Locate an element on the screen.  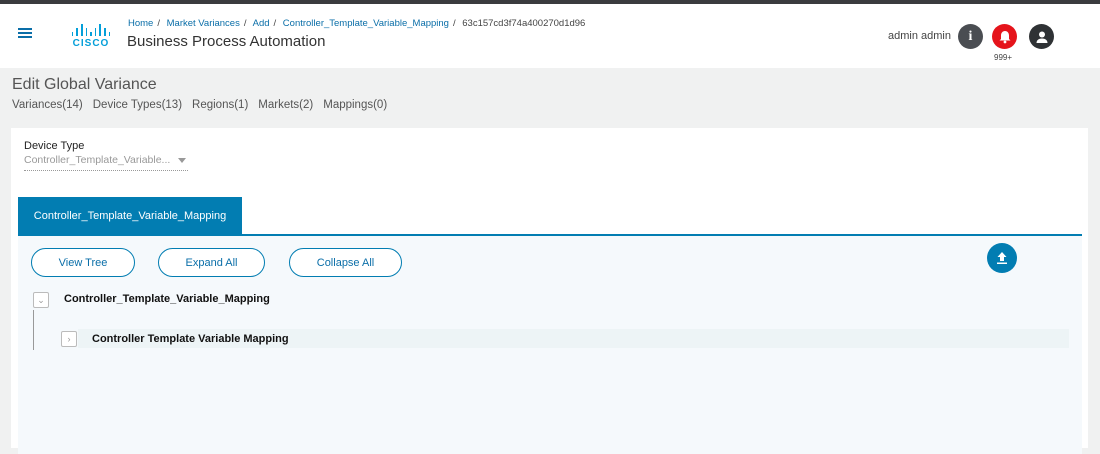
stat-mappings: Mappings(0) is located at coordinates (355, 105).